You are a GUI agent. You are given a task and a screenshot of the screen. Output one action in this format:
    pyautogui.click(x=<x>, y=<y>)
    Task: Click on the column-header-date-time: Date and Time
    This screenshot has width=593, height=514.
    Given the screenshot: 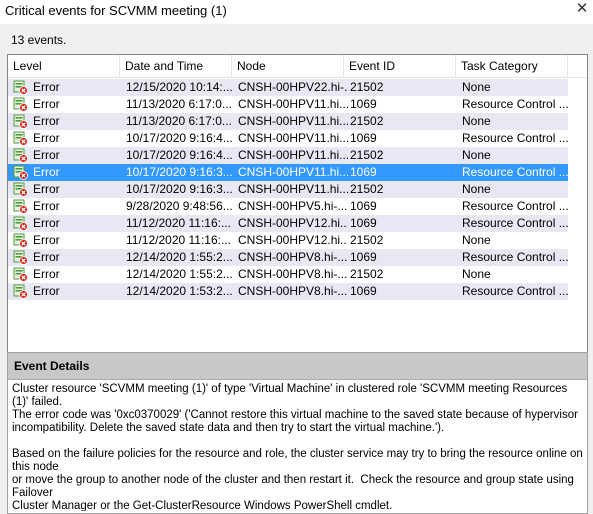 What is the action you would take?
    pyautogui.click(x=176, y=66)
    